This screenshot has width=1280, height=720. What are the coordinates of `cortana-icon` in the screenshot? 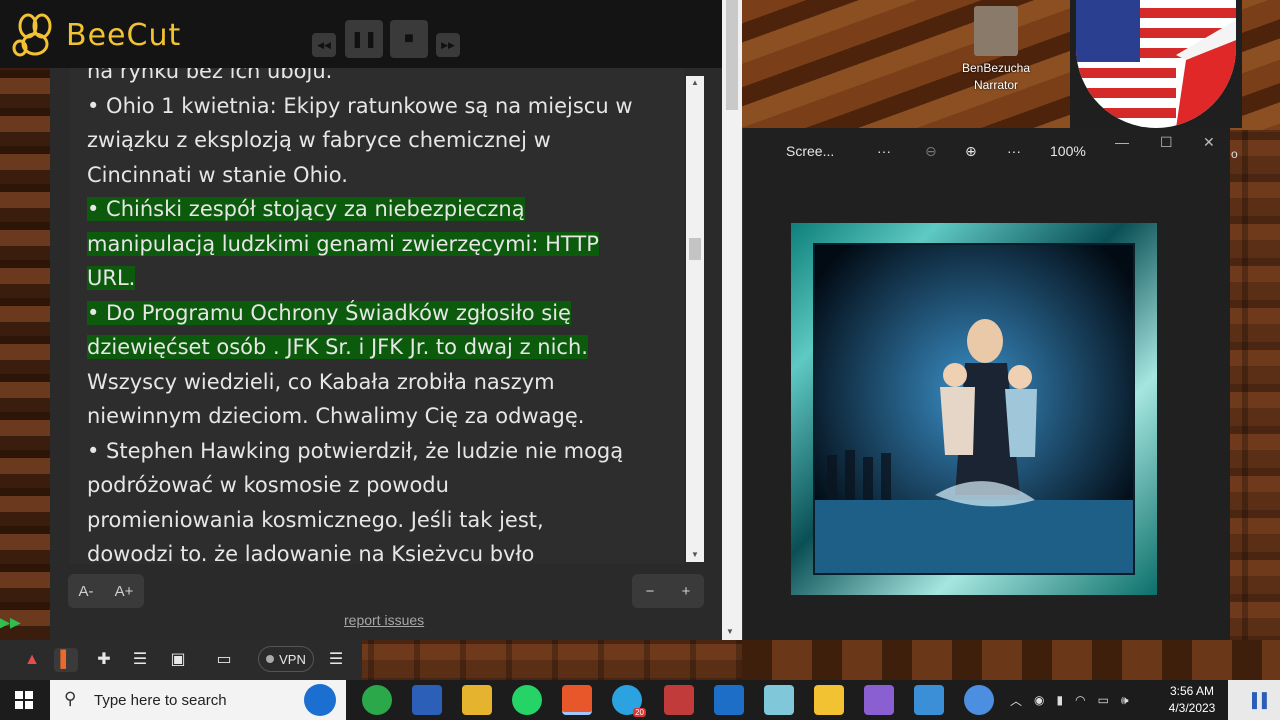 It's located at (320, 700).